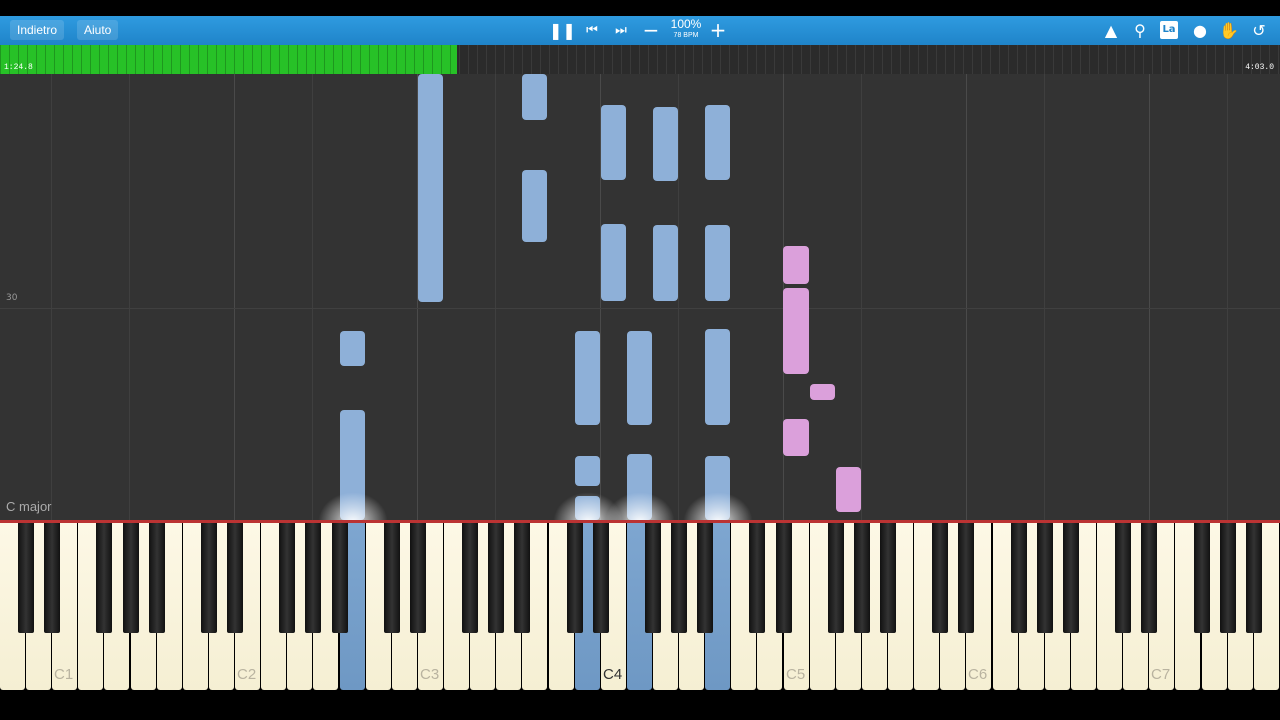  I want to click on help-button: Aiuto, so click(98, 30).